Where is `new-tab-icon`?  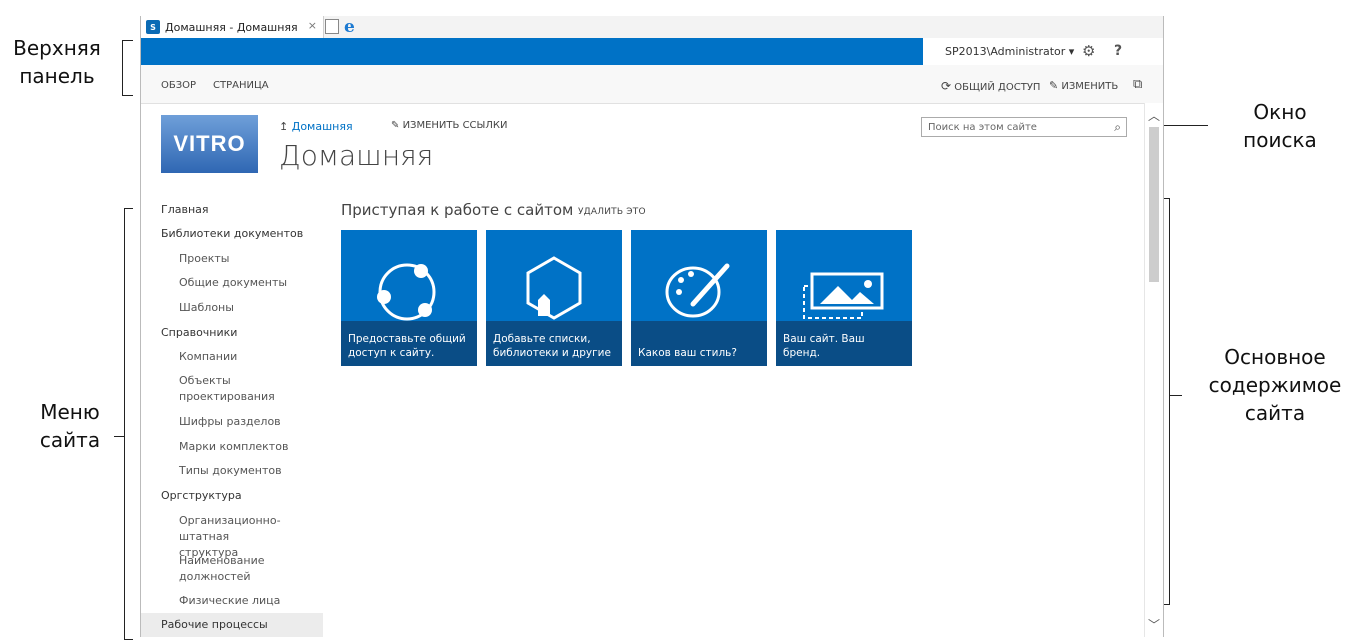 new-tab-icon is located at coordinates (332, 26).